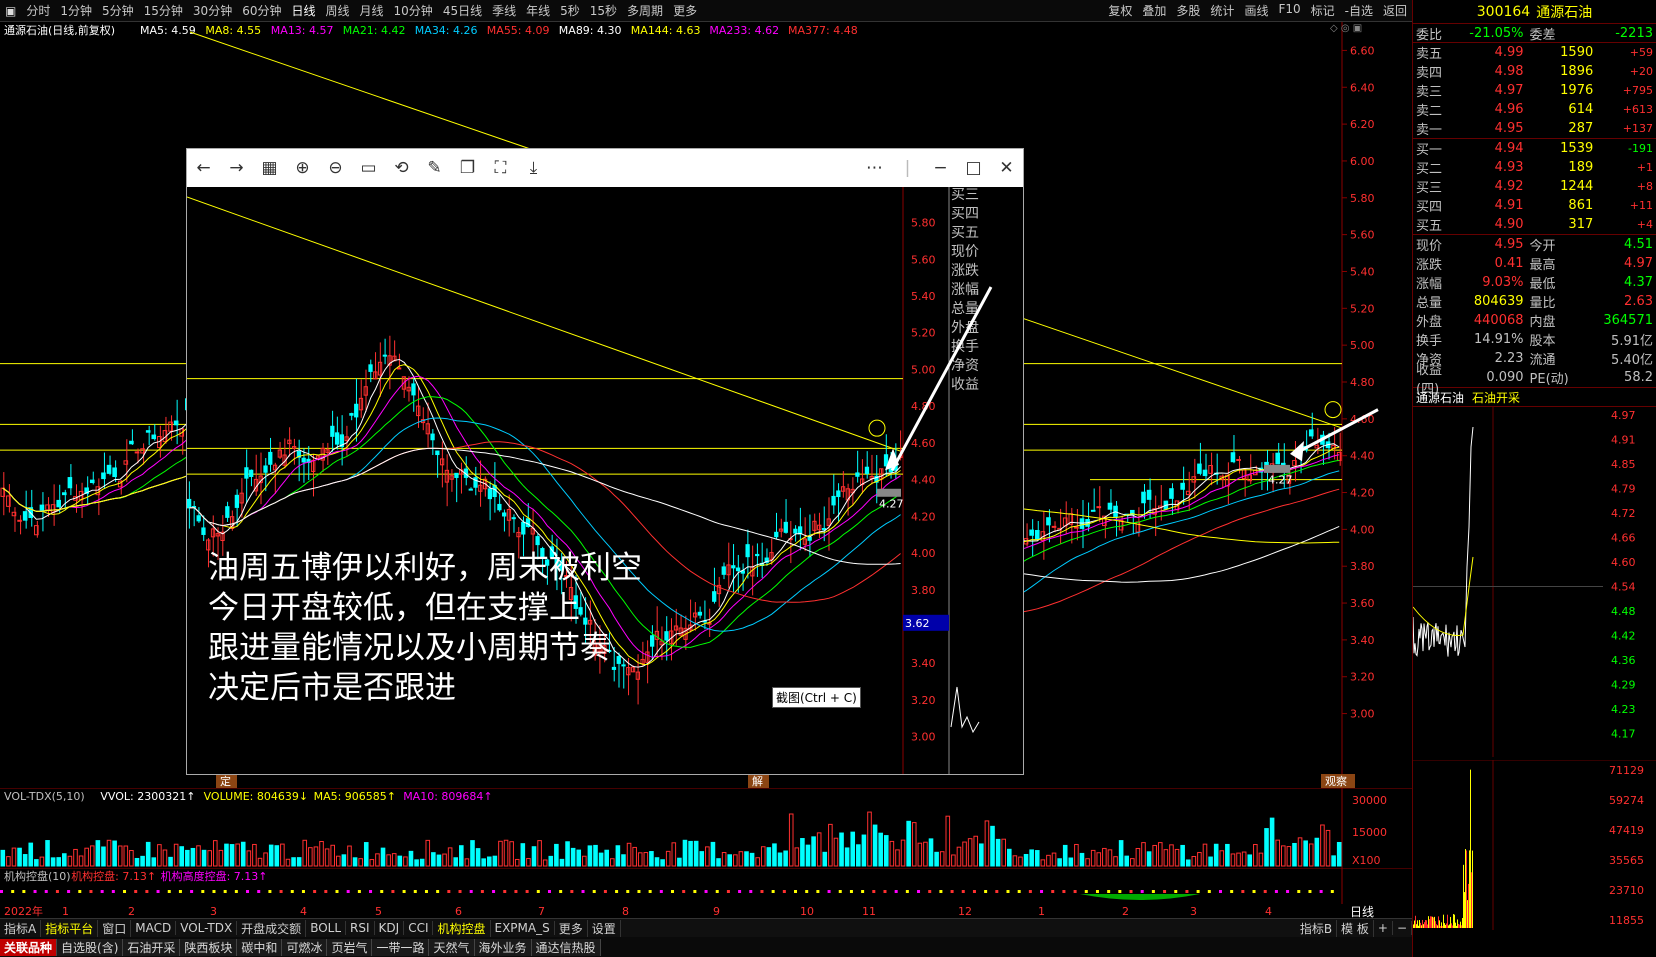  What do you see at coordinates (504, 10) in the screenshot?
I see `period-11: 季线` at bounding box center [504, 10].